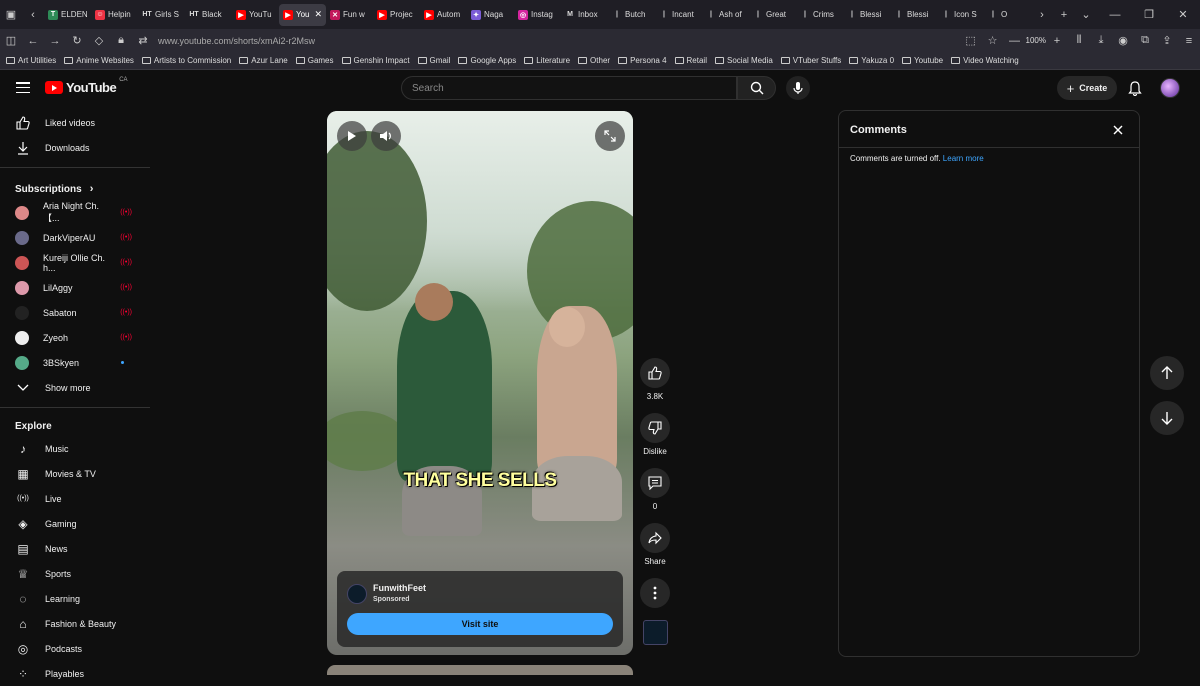 This screenshot has height=686, width=1200. I want to click on bookmark-folder: Retail, so click(690, 60).